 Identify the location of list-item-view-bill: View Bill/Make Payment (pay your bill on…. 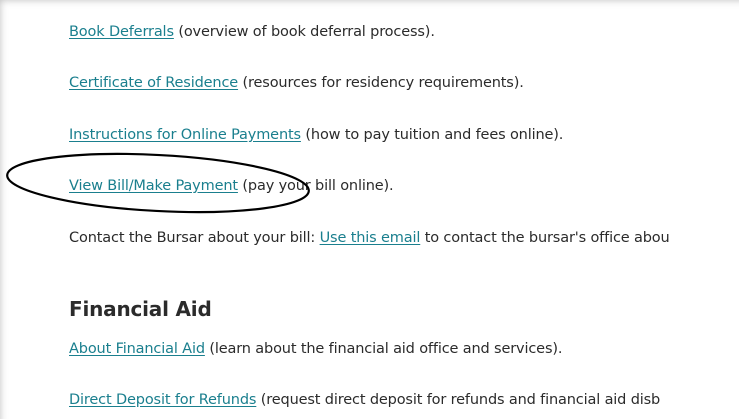
(231, 186).